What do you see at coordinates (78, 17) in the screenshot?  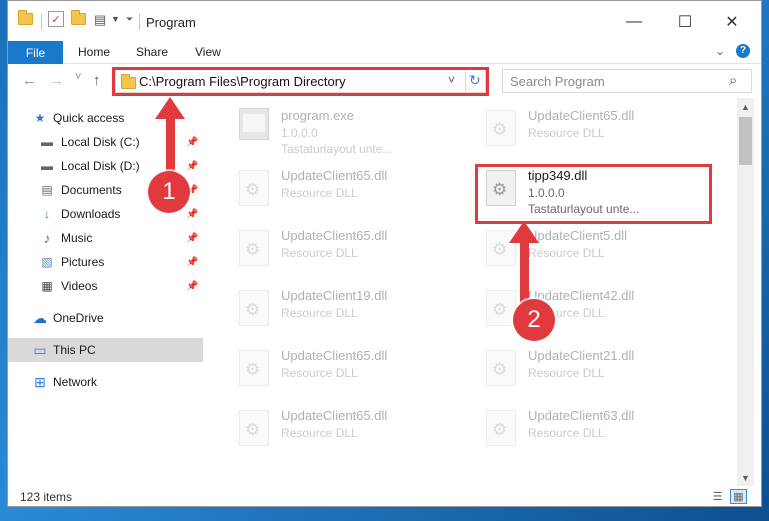 I see `new-folder-icon` at bounding box center [78, 17].